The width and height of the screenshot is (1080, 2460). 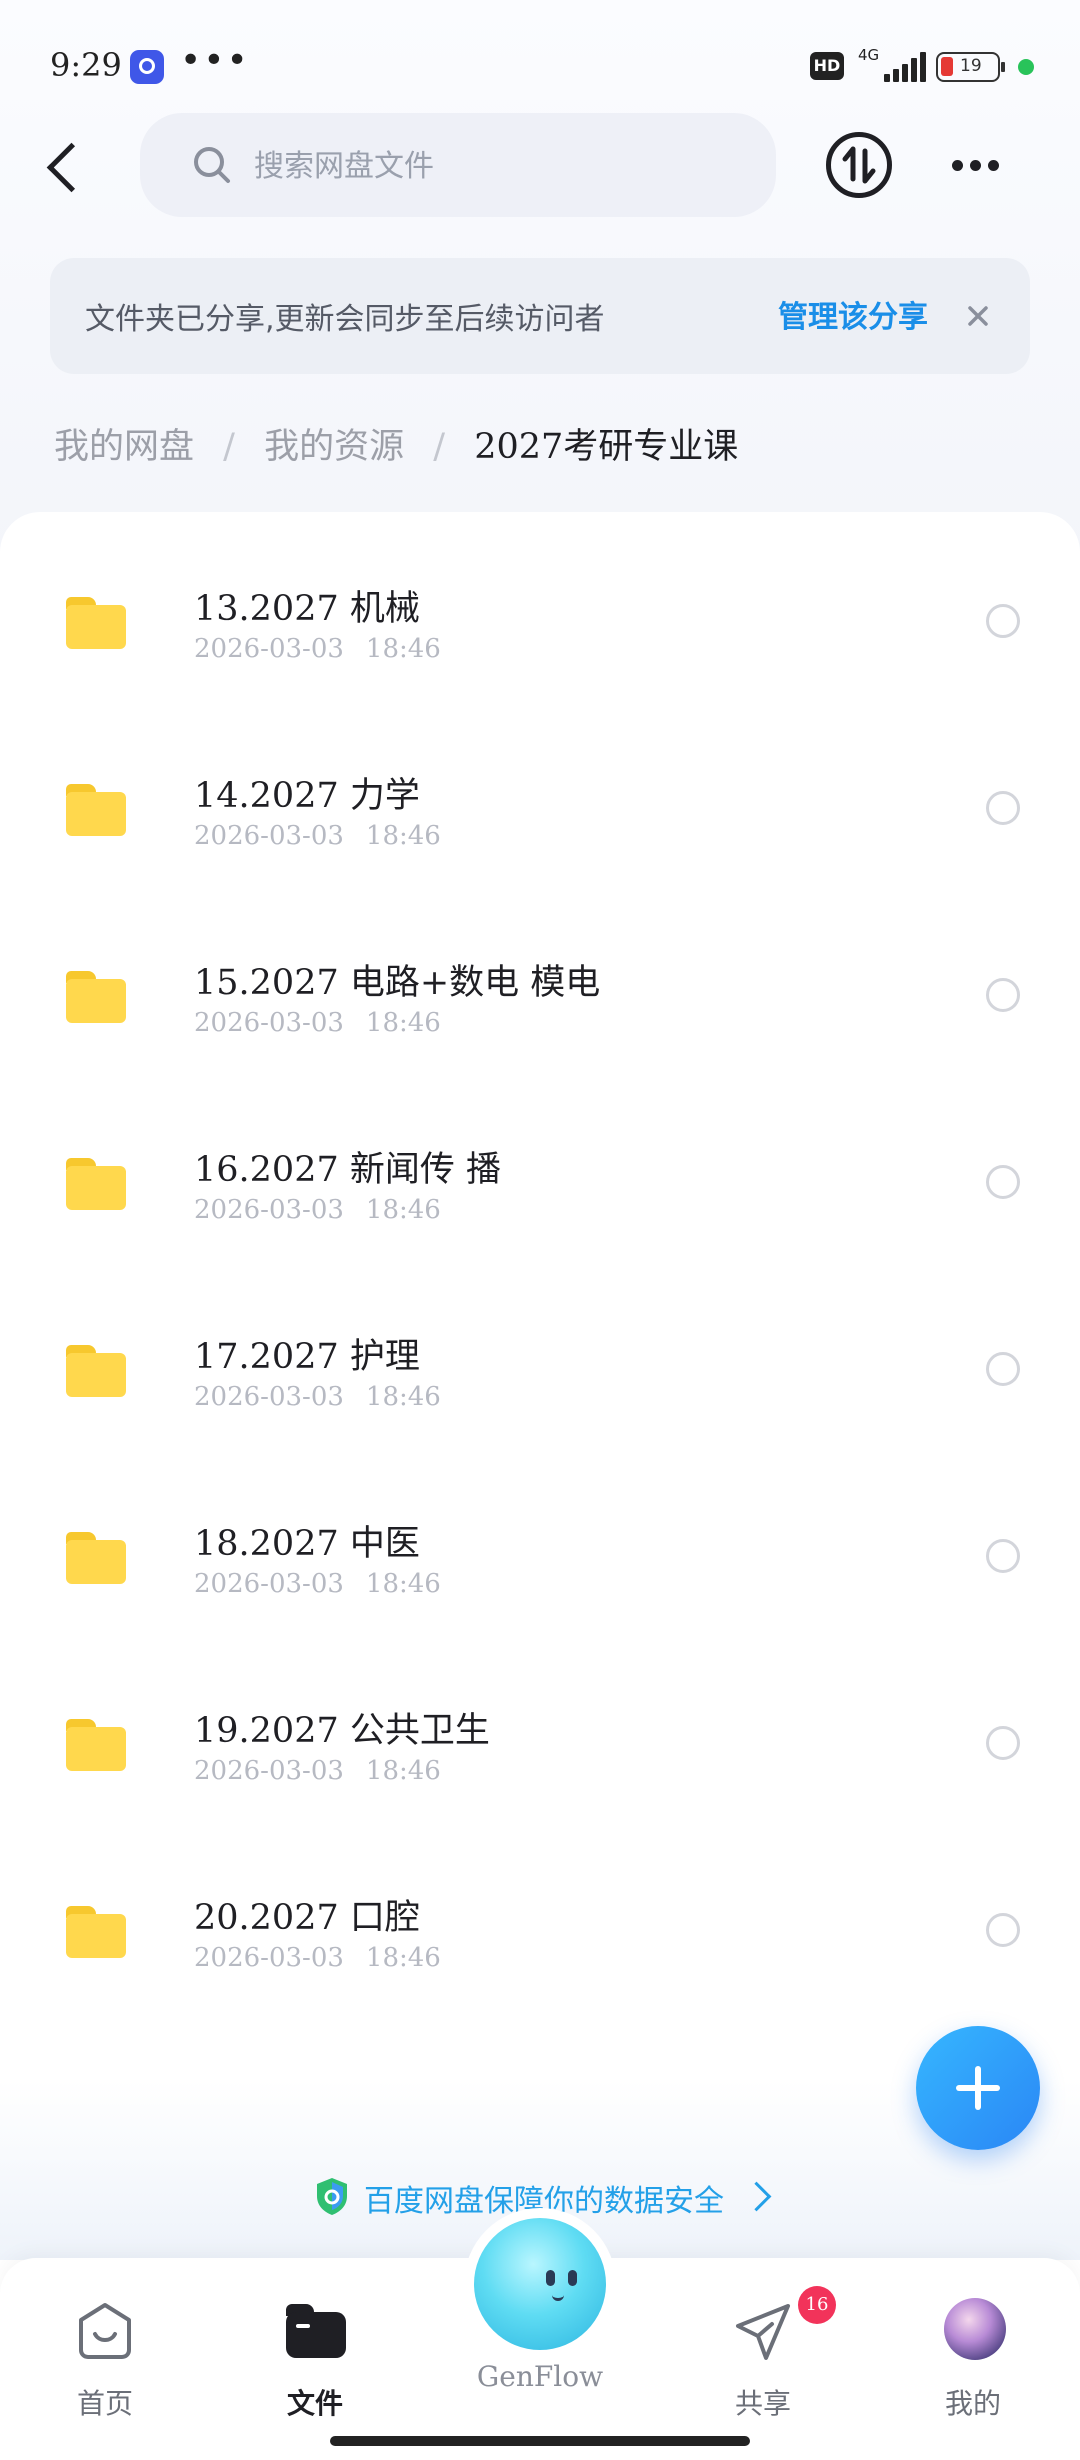 I want to click on file-name: 19.2027 公共卫生, so click(x=342, y=1731).